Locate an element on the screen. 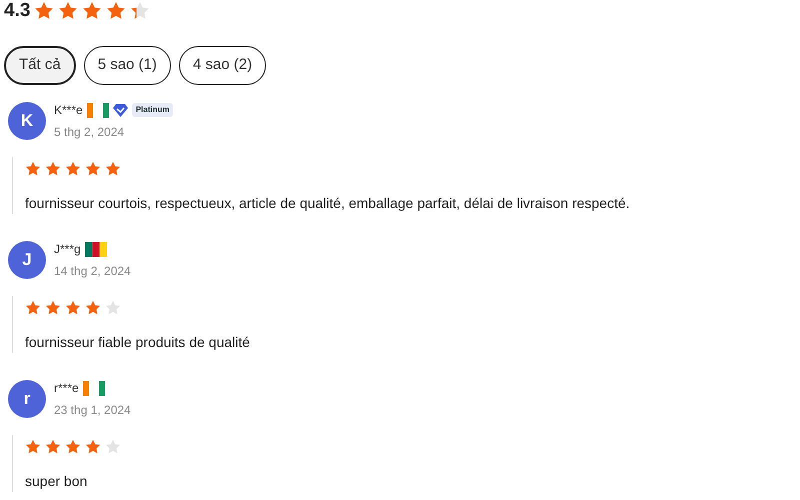  reviewer-name: J***g is located at coordinates (67, 249).